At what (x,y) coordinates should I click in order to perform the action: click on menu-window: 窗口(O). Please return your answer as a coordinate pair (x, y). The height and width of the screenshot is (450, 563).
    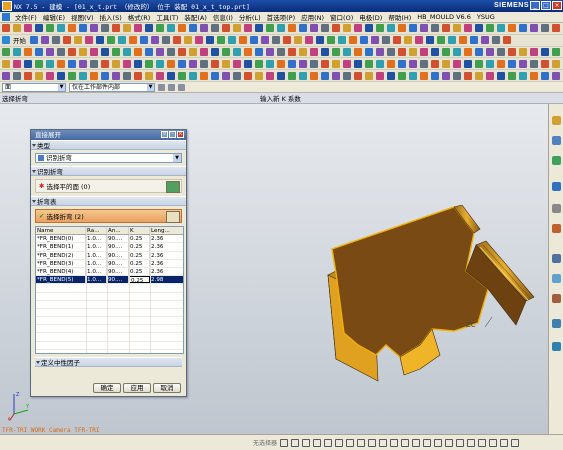
    Looking at the image, I should click on (341, 17).